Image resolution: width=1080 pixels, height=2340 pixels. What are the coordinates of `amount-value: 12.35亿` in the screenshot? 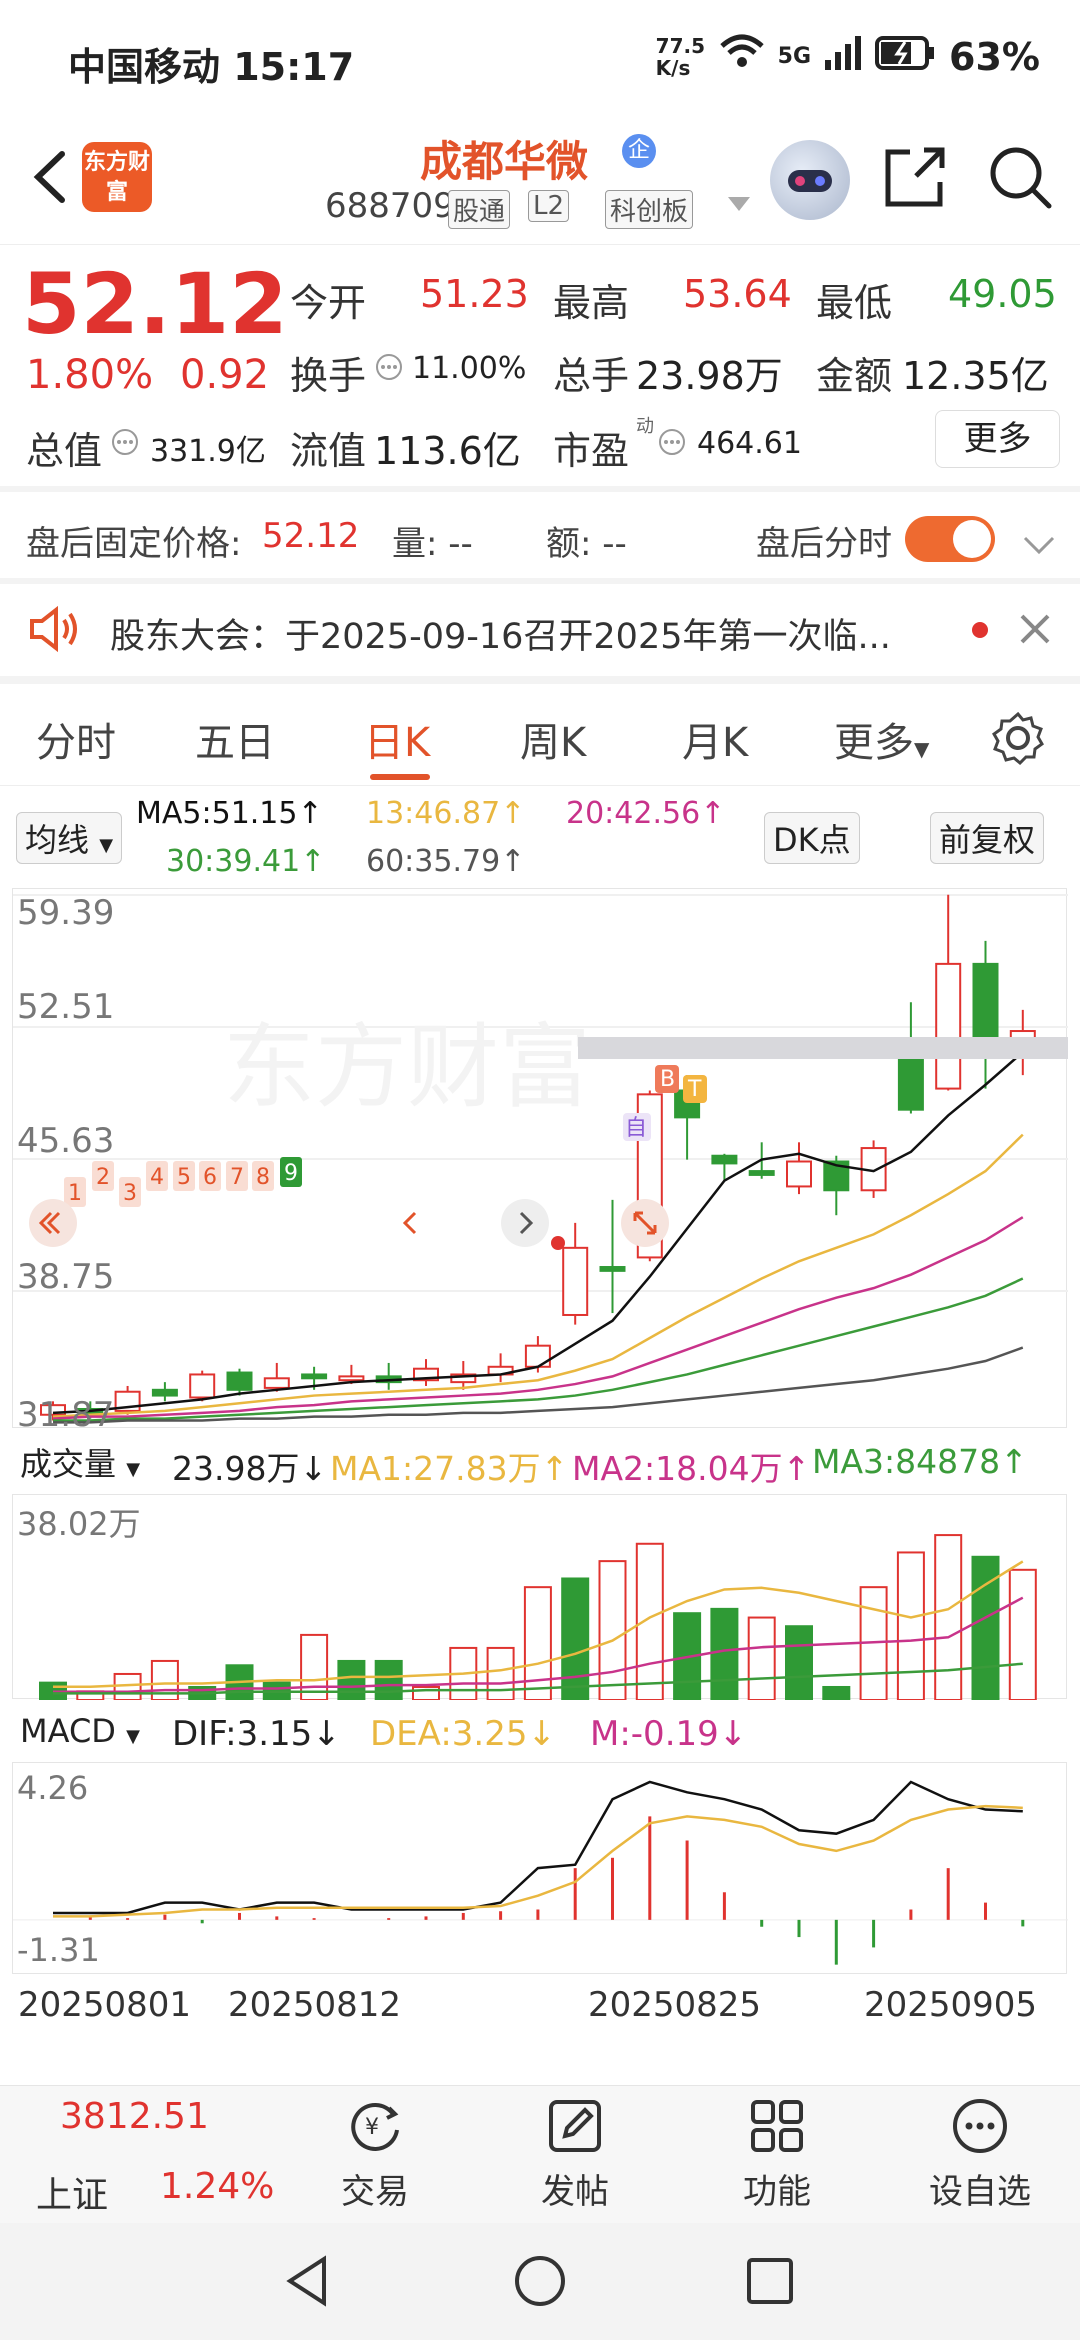 It's located at (975, 376).